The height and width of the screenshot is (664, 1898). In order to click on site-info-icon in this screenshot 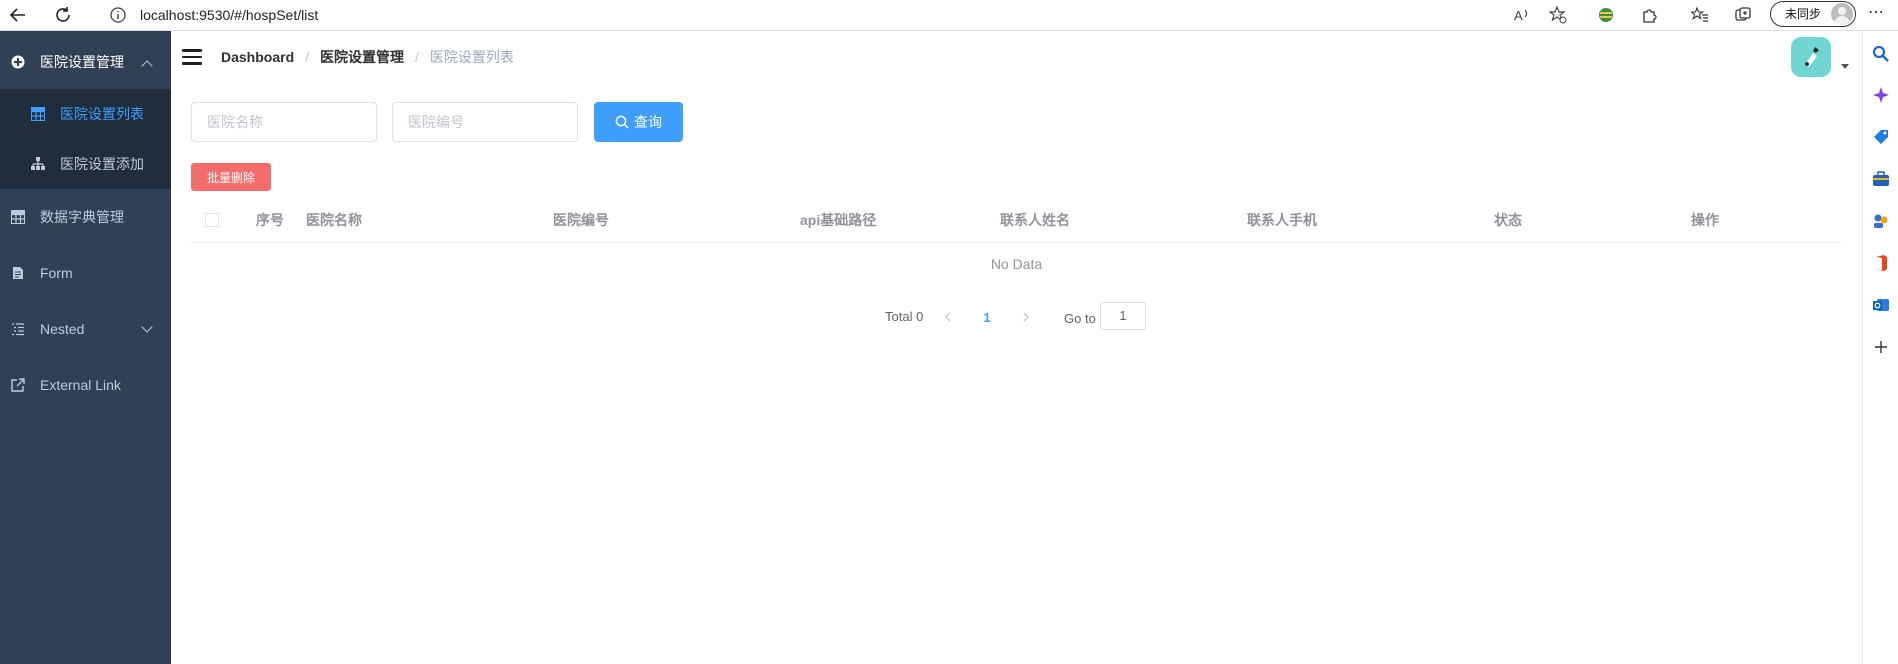, I will do `click(118, 15)`.